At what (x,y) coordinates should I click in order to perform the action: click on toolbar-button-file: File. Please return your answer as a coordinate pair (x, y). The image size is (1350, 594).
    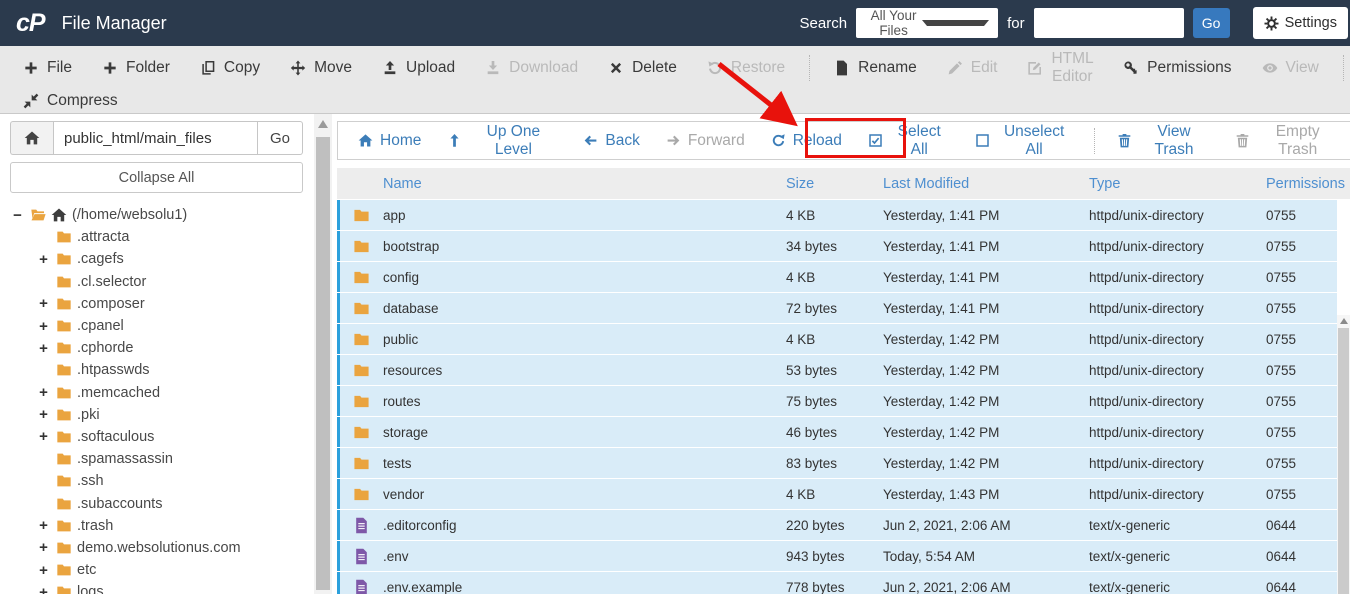
    Looking at the image, I should click on (47, 68).